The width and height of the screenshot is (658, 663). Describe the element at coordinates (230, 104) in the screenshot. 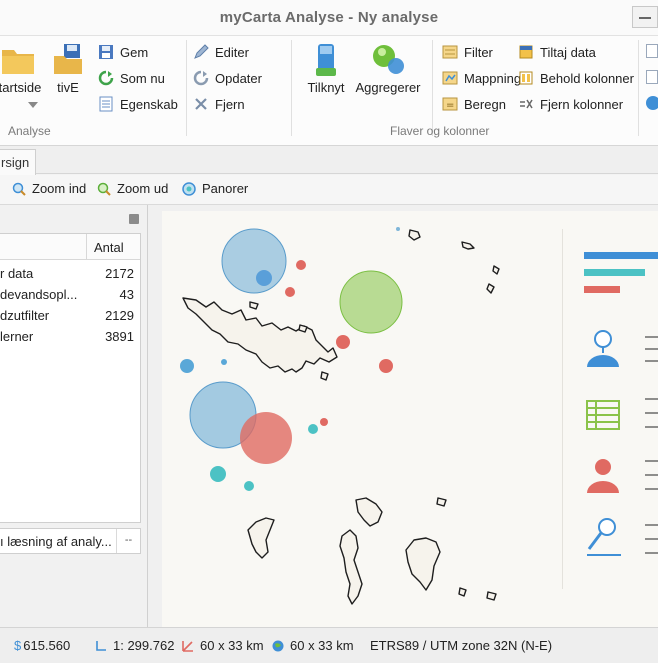

I see `fjern-label: Fjern` at that location.